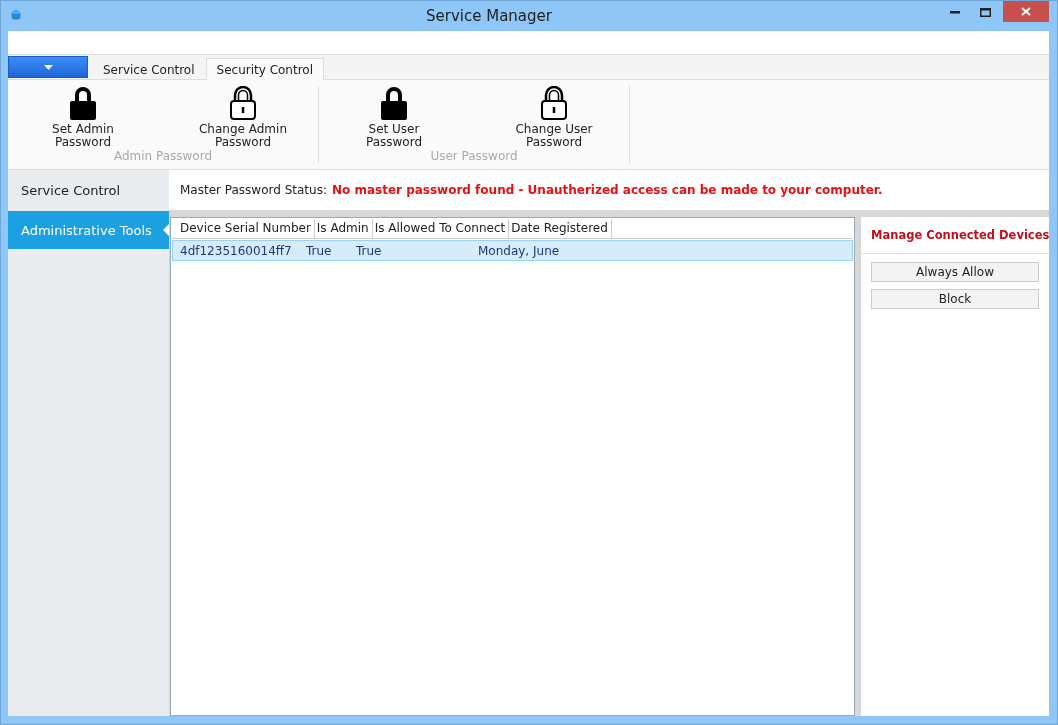 The height and width of the screenshot is (725, 1058). I want to click on sidebar-label: Service Control, so click(71, 190).